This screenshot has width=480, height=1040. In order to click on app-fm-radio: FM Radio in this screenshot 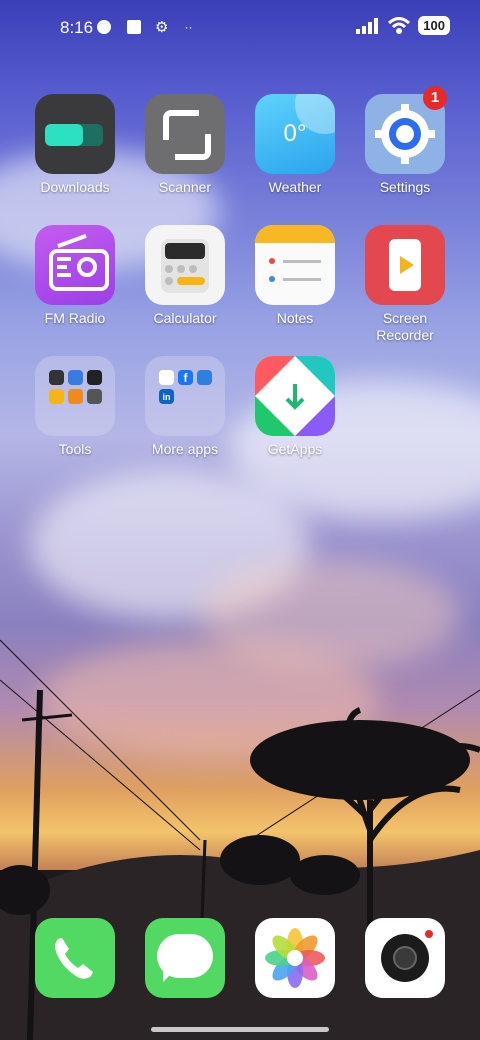, I will do `click(75, 276)`.